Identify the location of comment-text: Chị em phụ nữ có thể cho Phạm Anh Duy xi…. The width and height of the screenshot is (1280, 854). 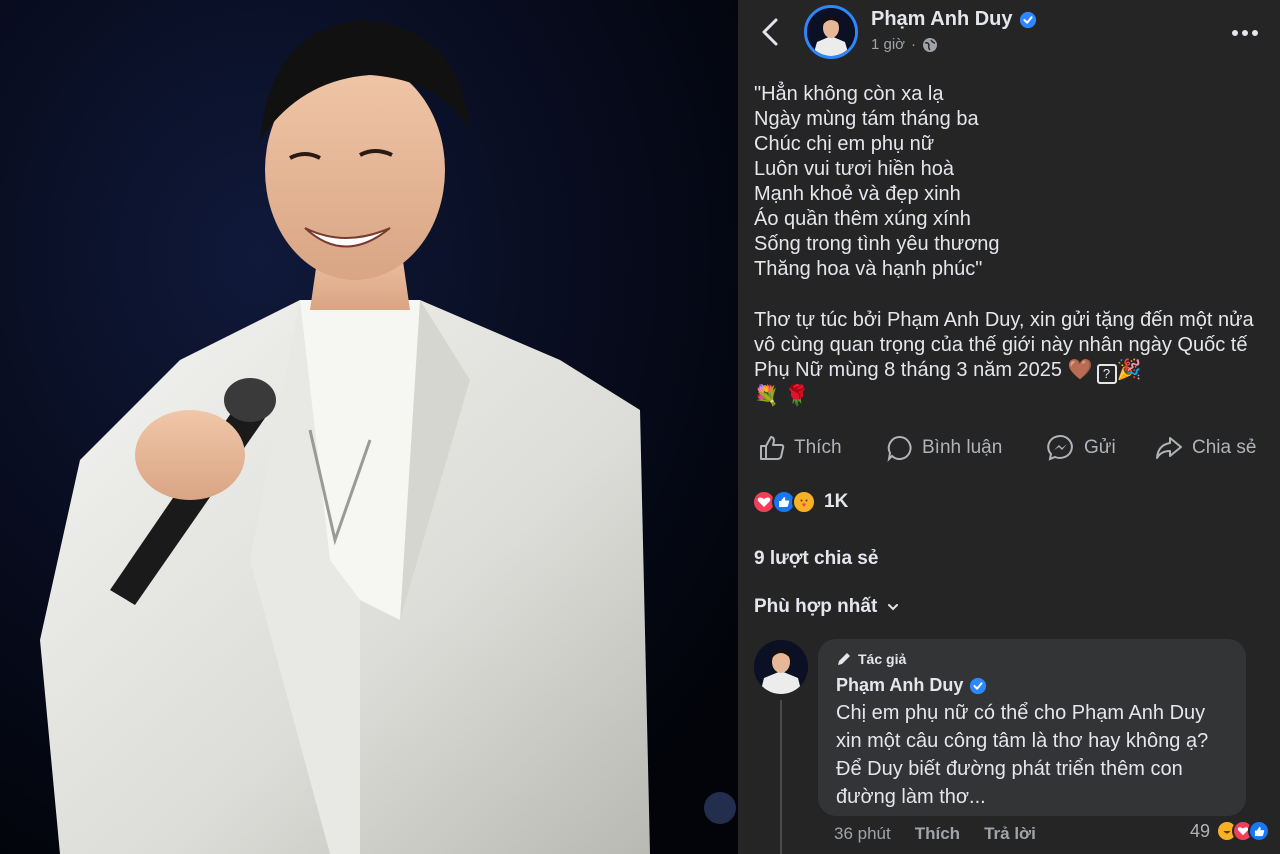
(1022, 755).